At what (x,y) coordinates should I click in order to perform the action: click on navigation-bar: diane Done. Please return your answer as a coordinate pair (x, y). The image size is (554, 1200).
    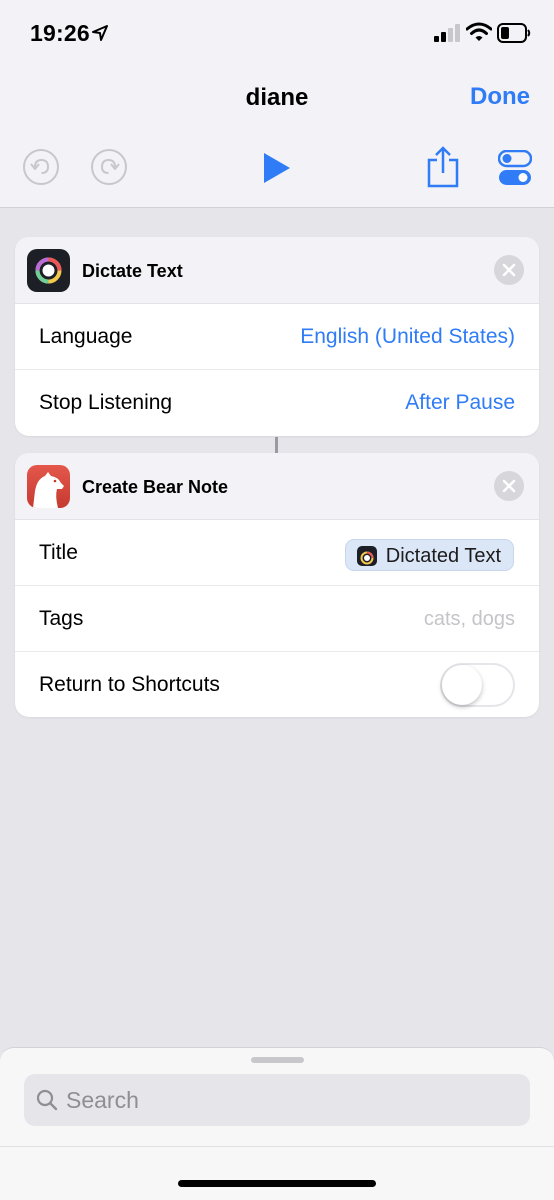
    Looking at the image, I should click on (277, 135).